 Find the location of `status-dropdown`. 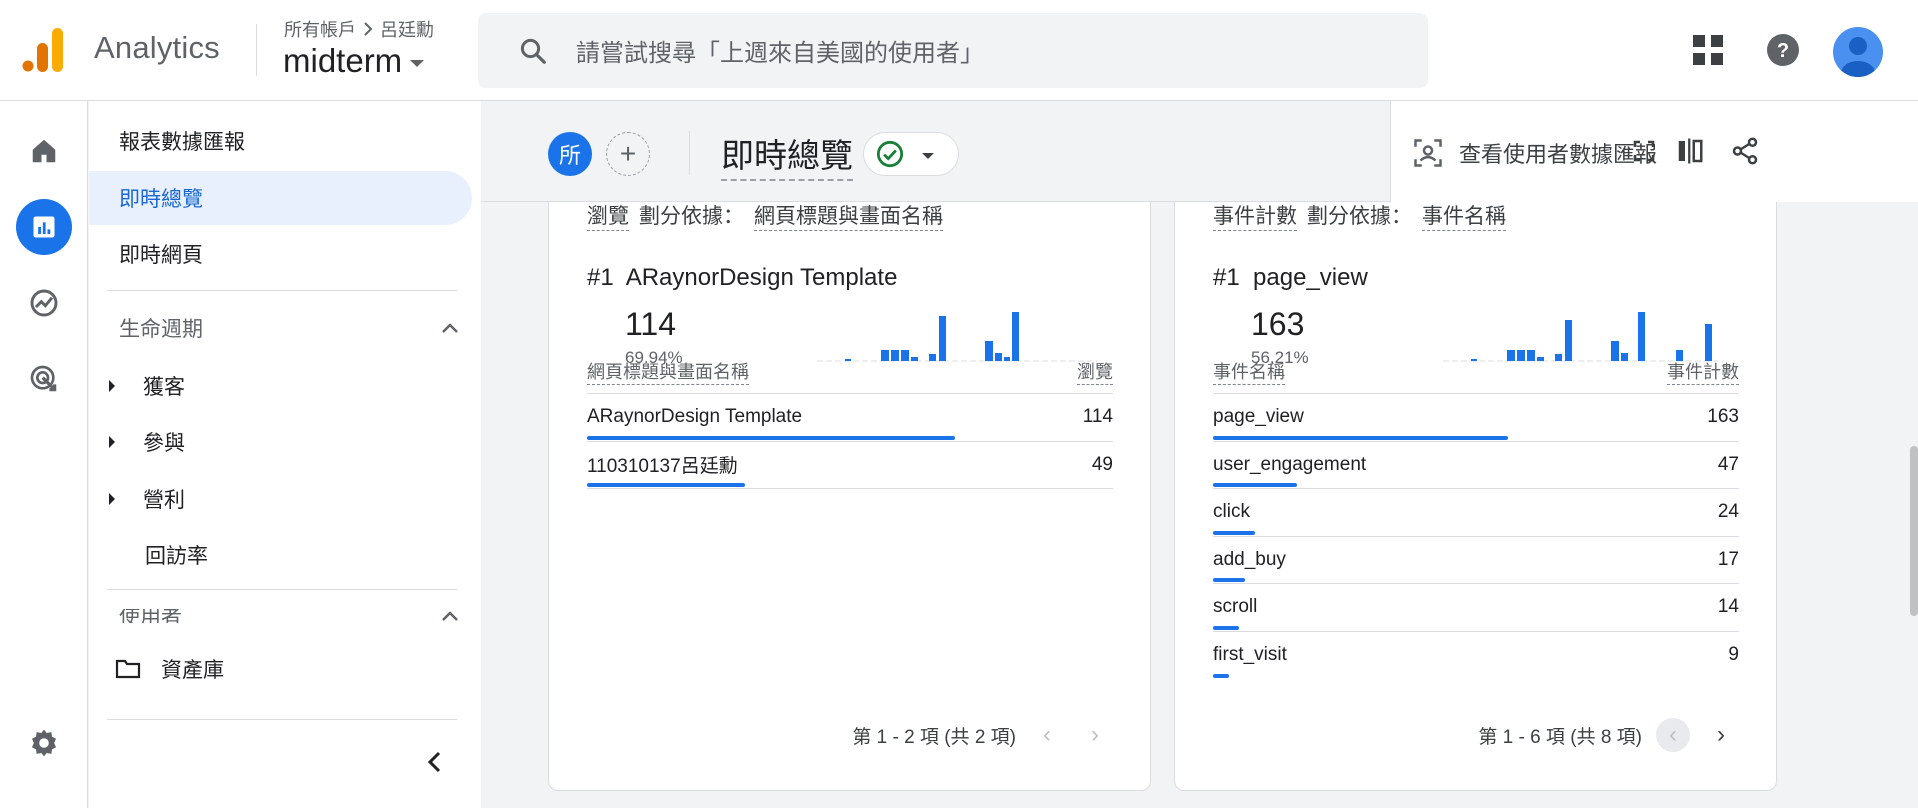

status-dropdown is located at coordinates (911, 154).